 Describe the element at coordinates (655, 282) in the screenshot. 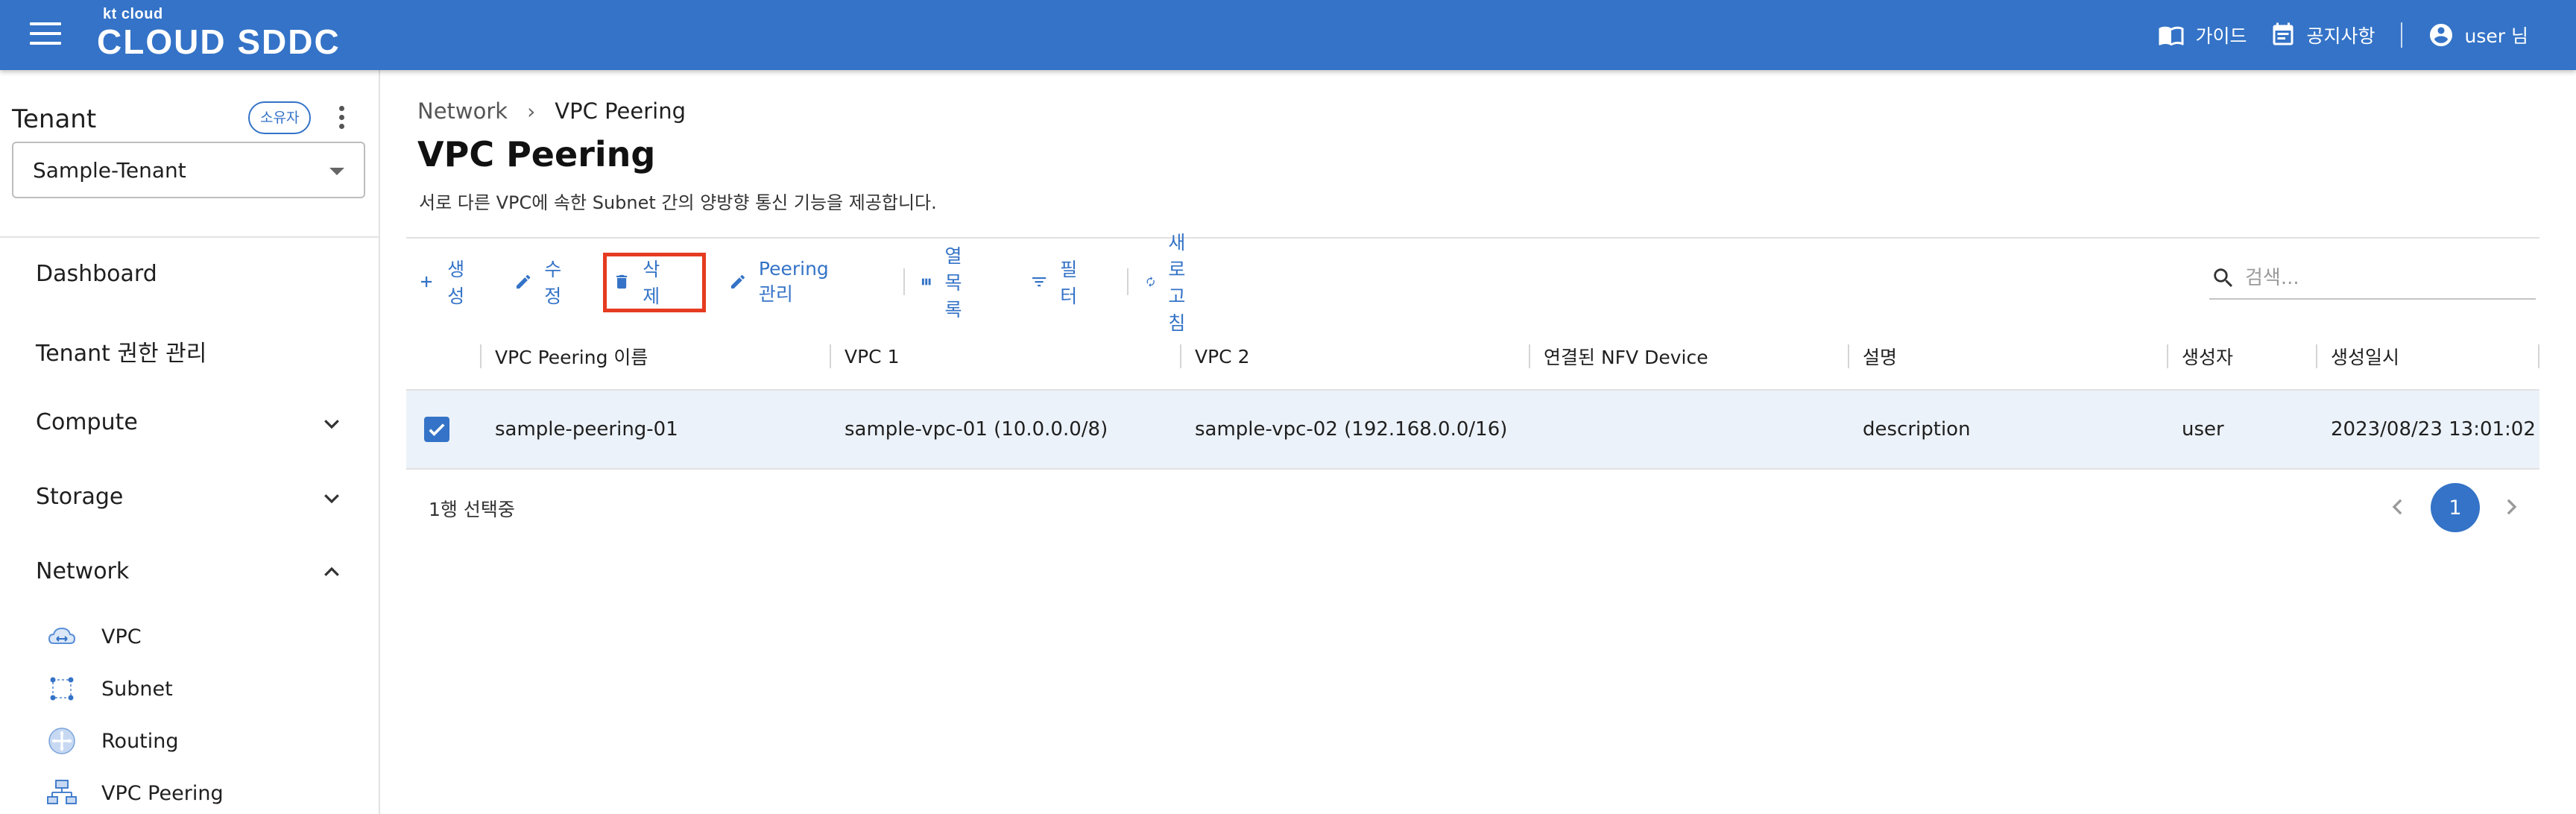

I see `delete-highlight-outline` at that location.